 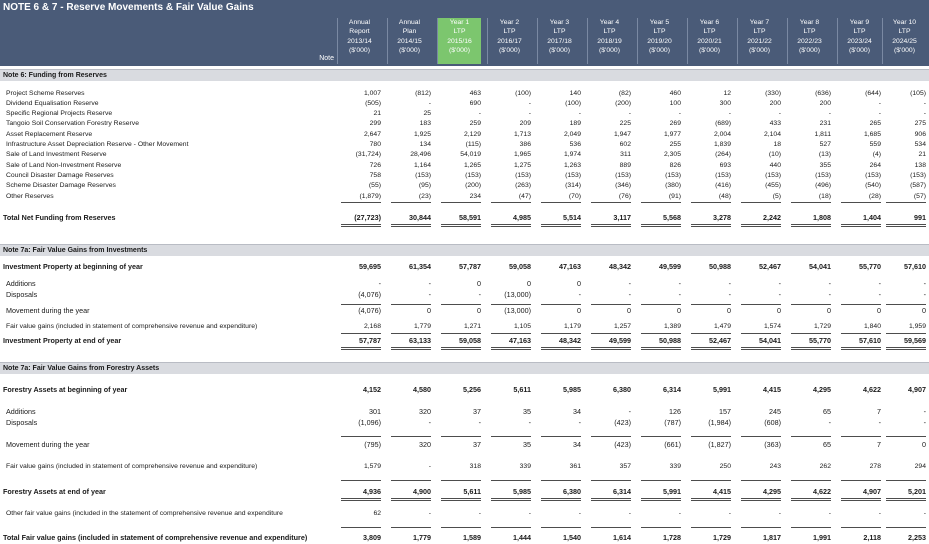 What do you see at coordinates (624, 93) in the screenshot?
I see `row-value: (82)` at bounding box center [624, 93].